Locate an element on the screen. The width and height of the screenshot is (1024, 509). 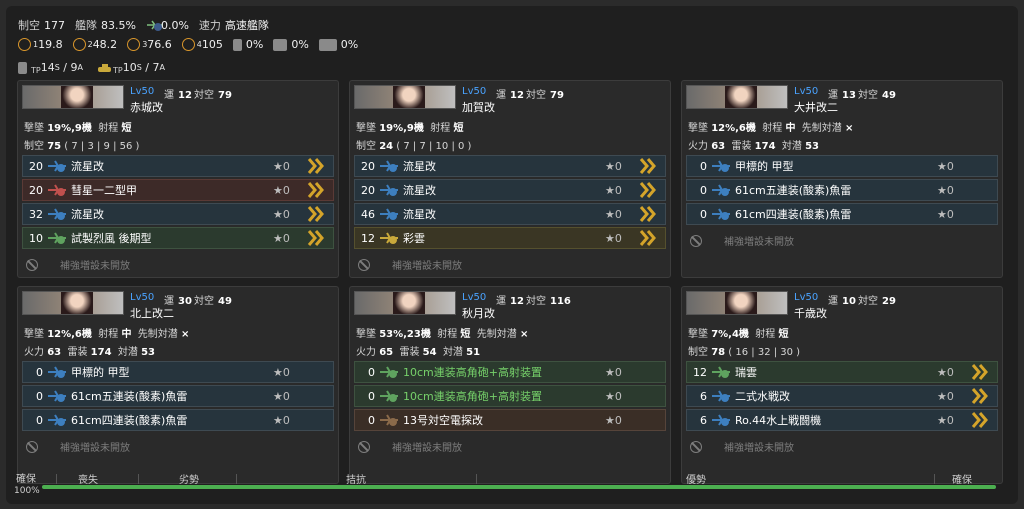
state-loss: 喪失 is located at coordinates (88, 480).